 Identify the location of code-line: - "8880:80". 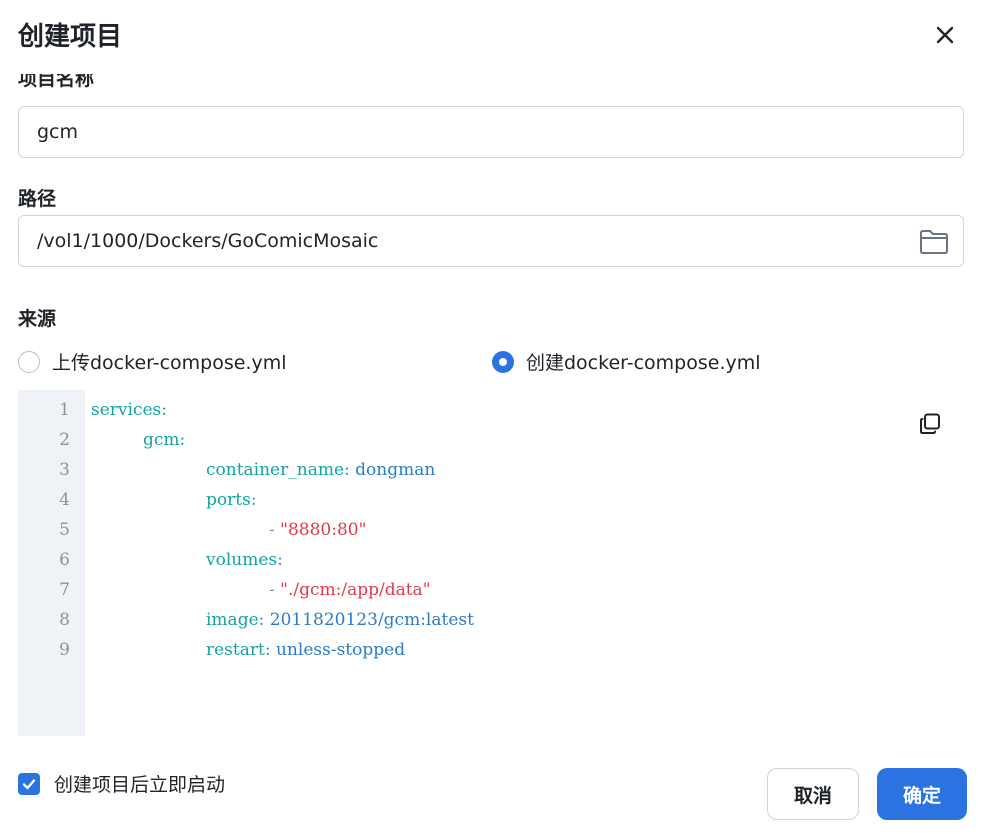
(317, 530).